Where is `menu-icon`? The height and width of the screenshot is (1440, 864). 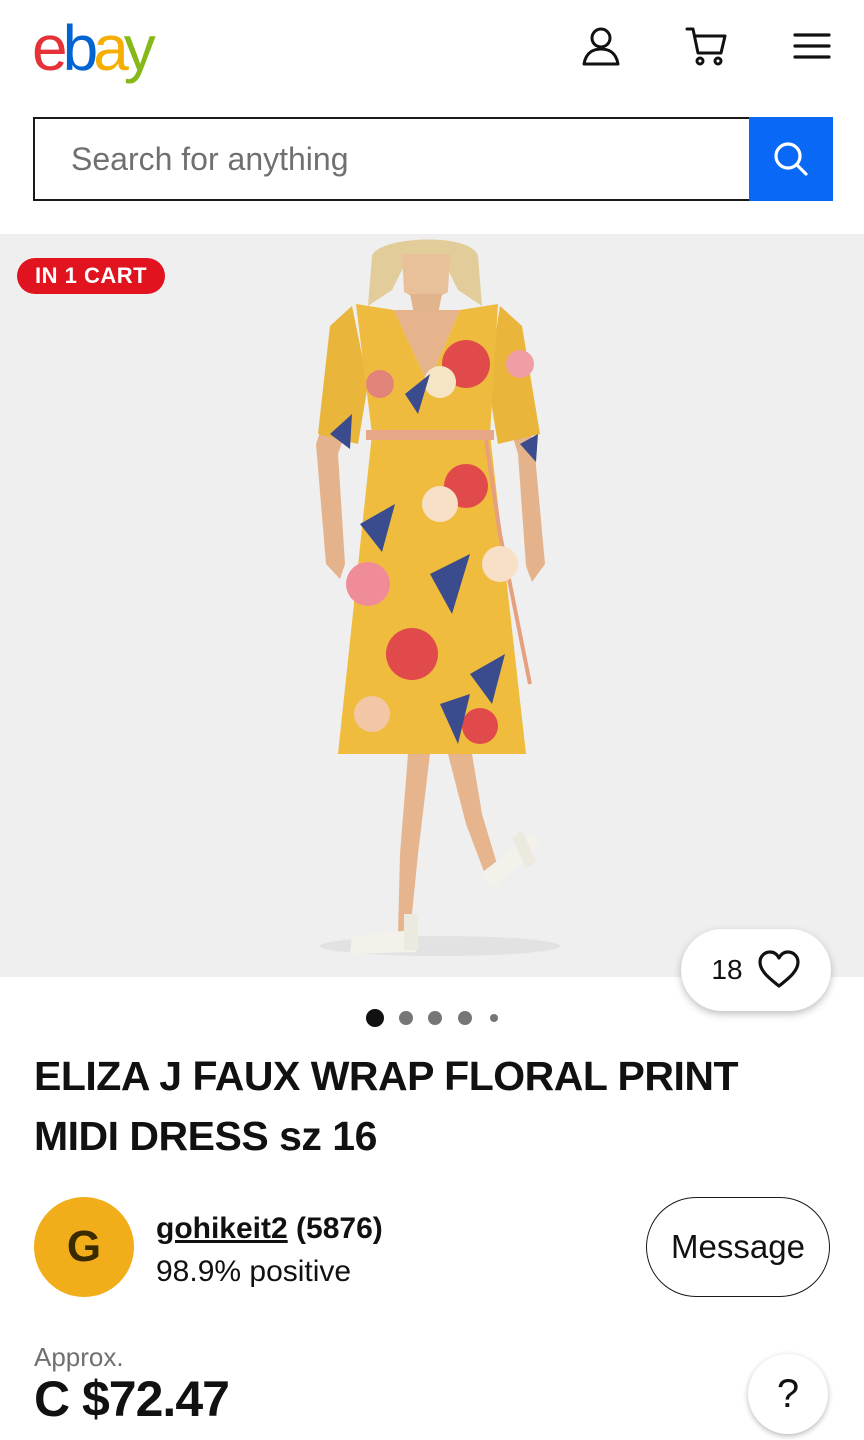 menu-icon is located at coordinates (812, 46).